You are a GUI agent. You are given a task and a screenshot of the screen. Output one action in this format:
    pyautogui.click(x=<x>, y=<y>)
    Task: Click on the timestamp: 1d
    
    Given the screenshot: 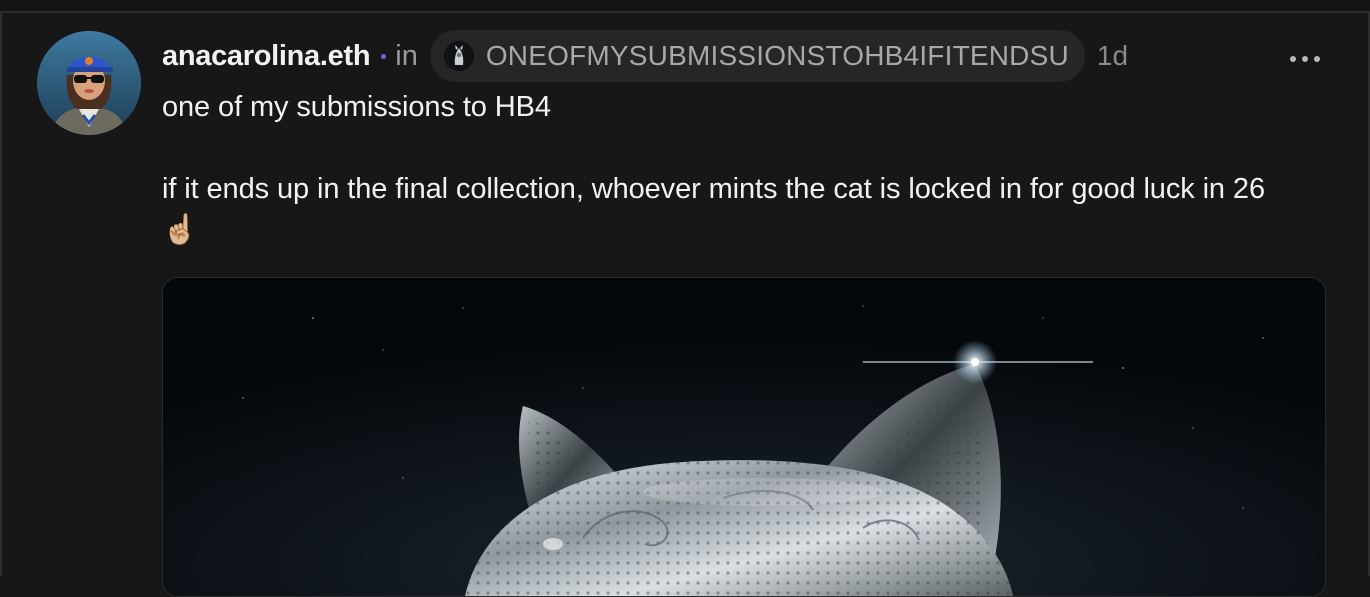 What is the action you would take?
    pyautogui.click(x=1112, y=56)
    